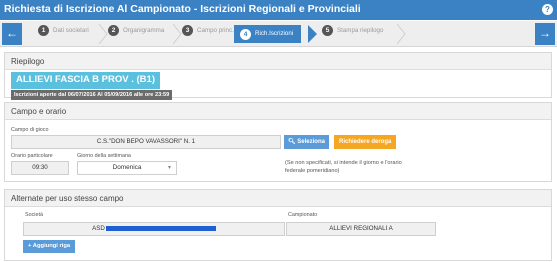  Describe the element at coordinates (361, 229) in the screenshot. I see `table-row-campionato: ALLIEVI REGIONALI A` at that location.